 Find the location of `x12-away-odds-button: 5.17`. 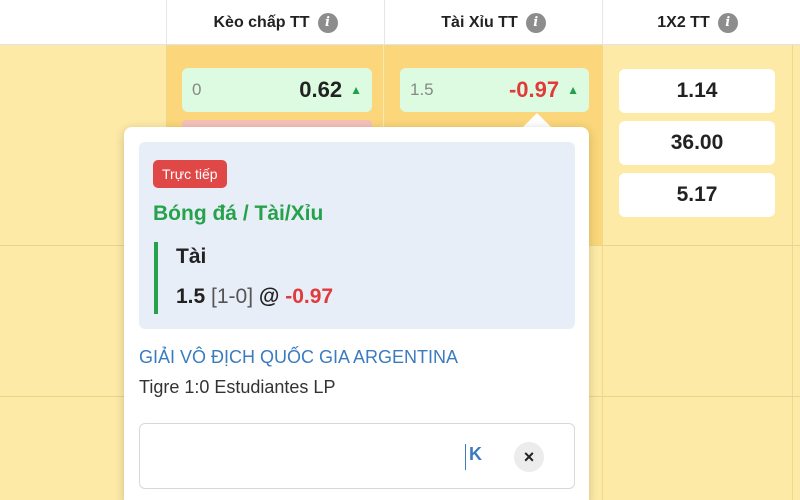

x12-away-odds-button: 5.17 is located at coordinates (697, 195).